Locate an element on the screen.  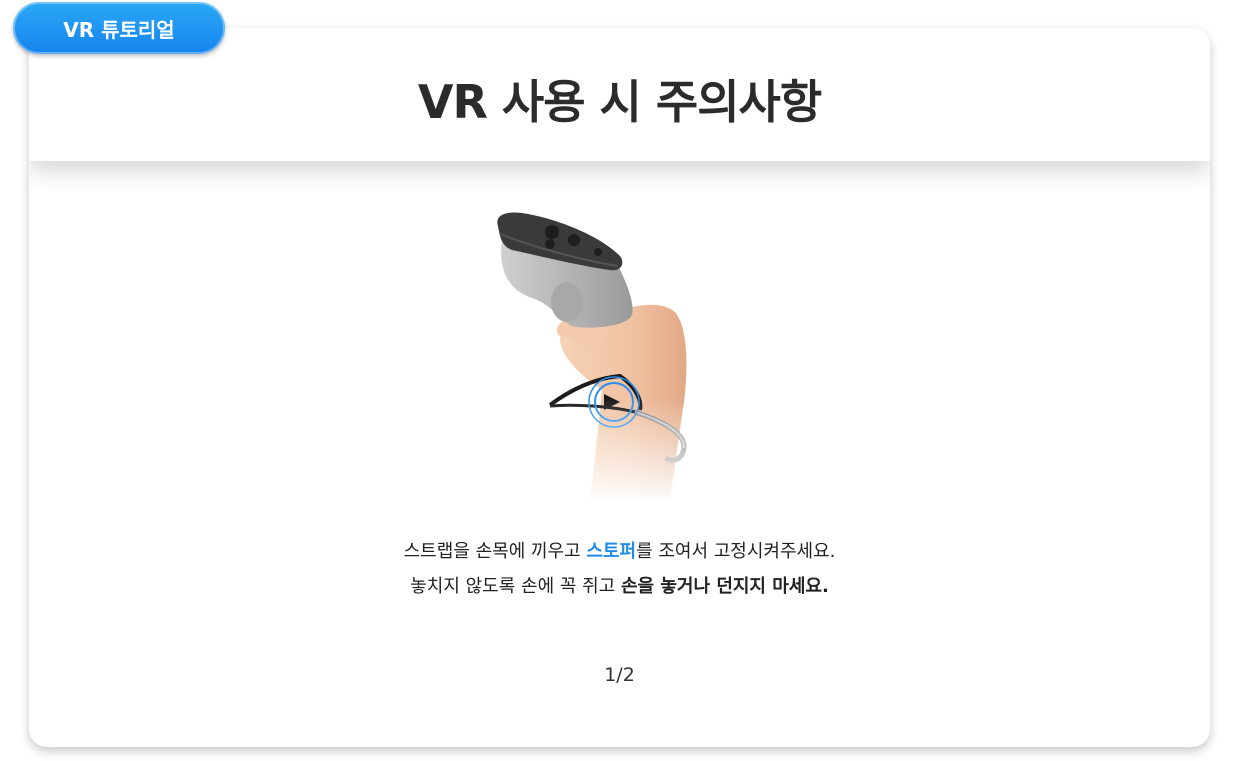
page-title: VR 사용 시 주의사항 is located at coordinates (619, 102).